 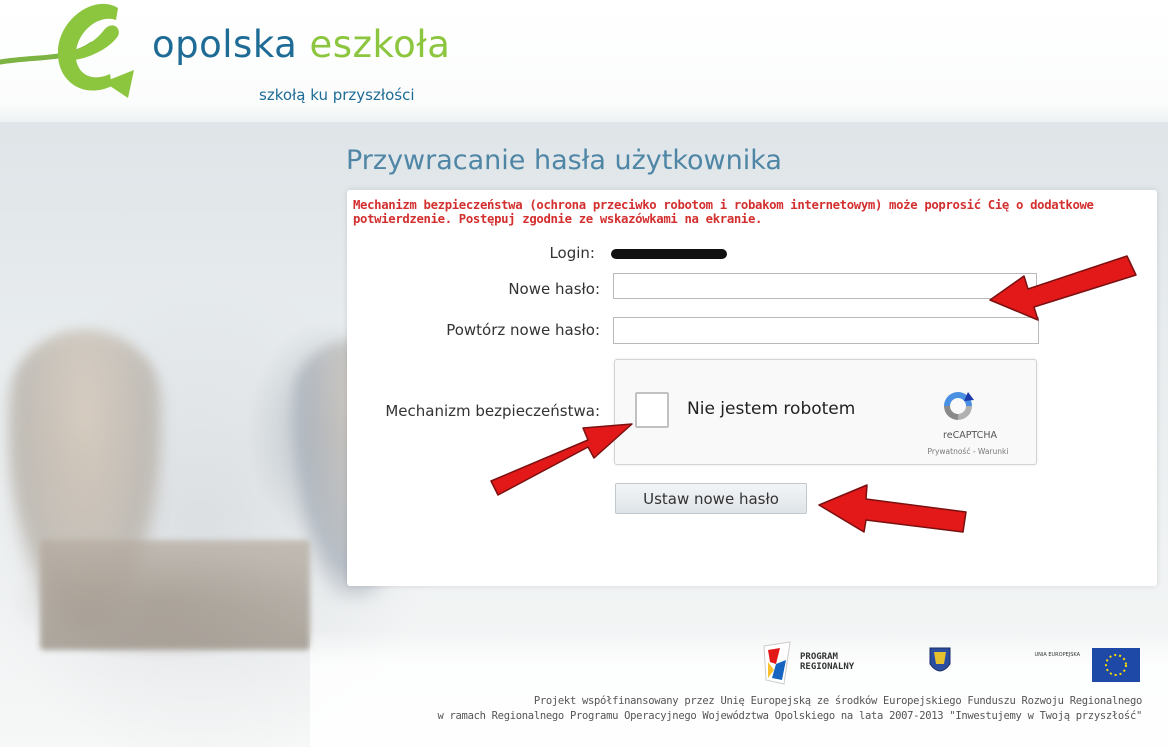 I want to click on login-value-redacted, so click(x=669, y=254).